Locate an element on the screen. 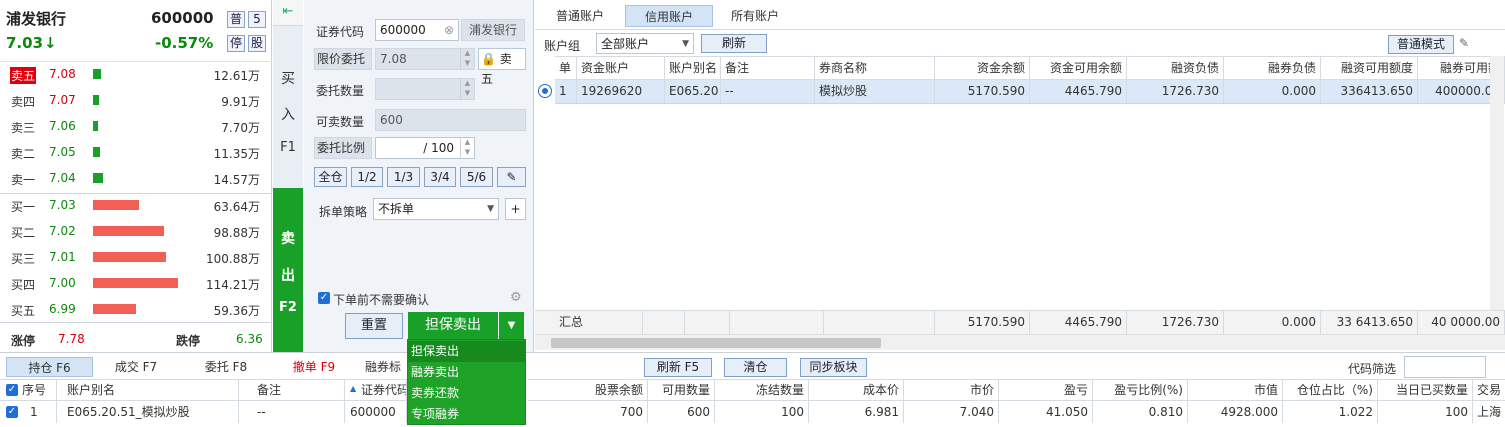  sell-type-dropdown-icon: ▼ is located at coordinates (511, 325).